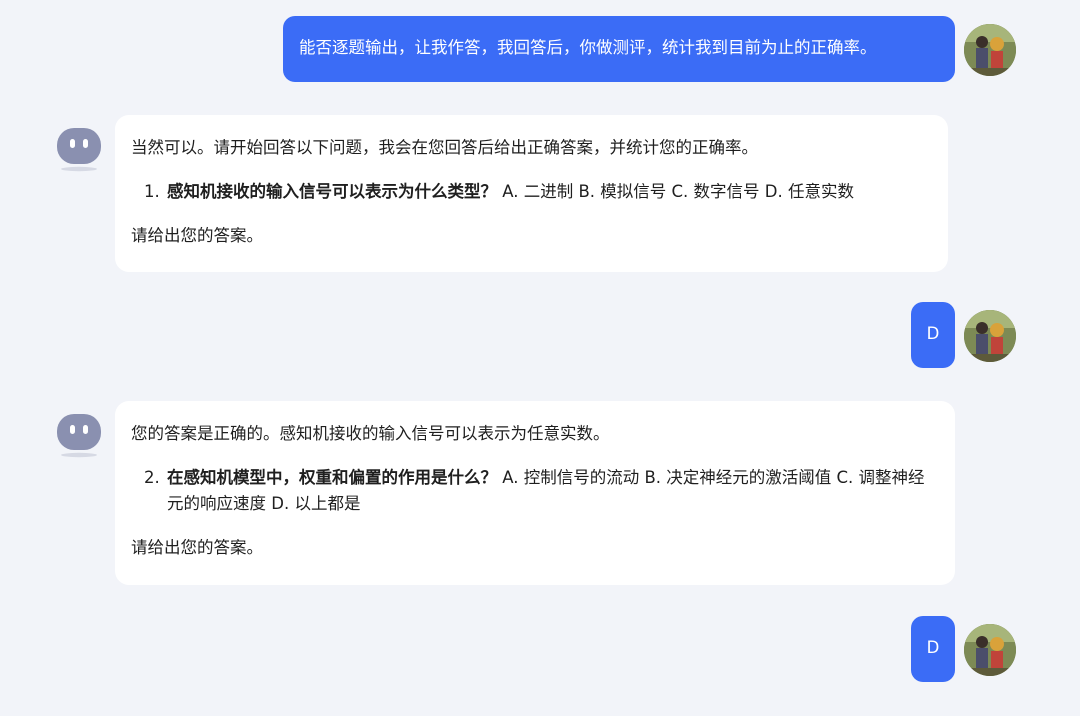 Image resolution: width=1080 pixels, height=716 pixels. I want to click on question-text: 感知机接收的输入信号可以表示为什么类型？, so click(332, 191).